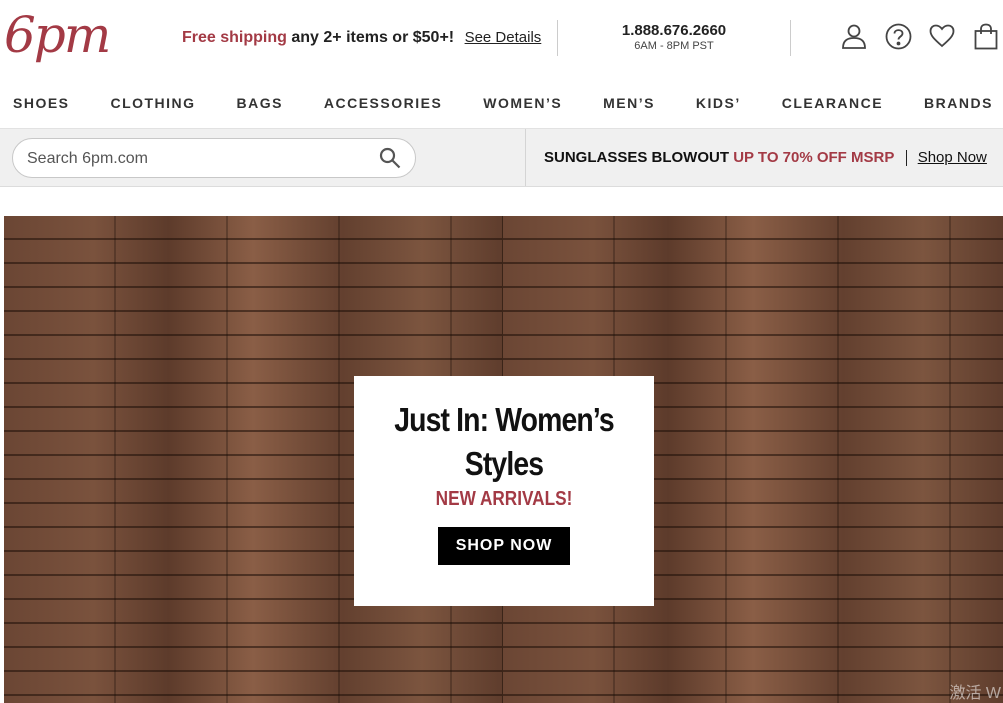 The height and width of the screenshot is (703, 1003). I want to click on promo-accent-text: Free shipping, so click(234, 37).